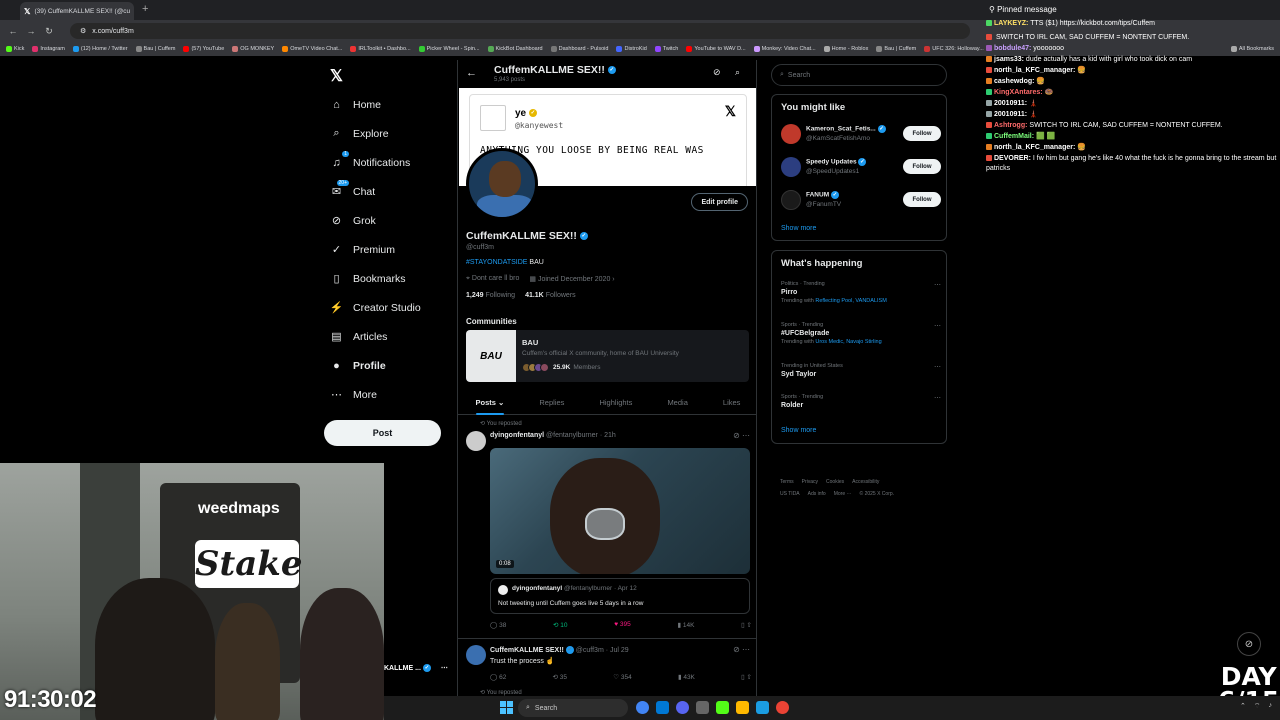 The width and height of the screenshot is (1280, 720). Describe the element at coordinates (1018, 92) in the screenshot. I see `chat-username: KingXAntares:` at that location.